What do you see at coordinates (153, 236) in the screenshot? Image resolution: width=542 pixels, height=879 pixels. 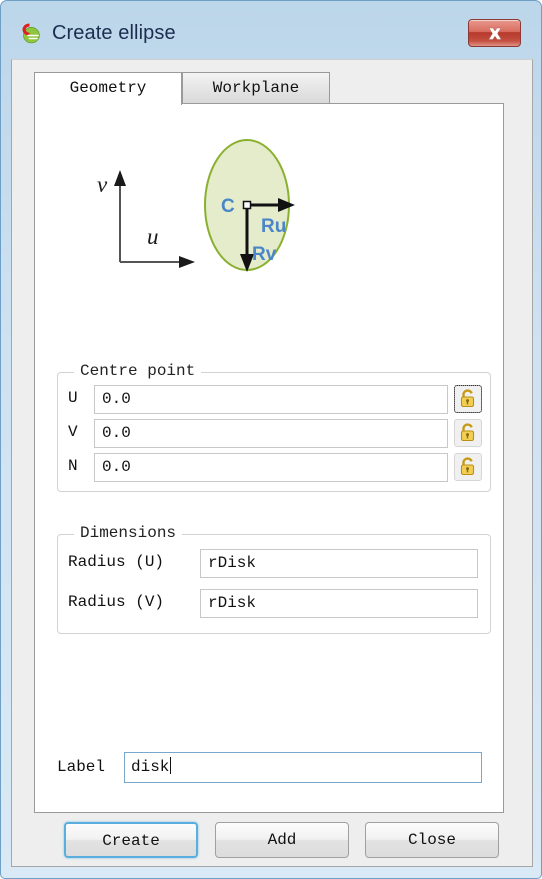 I see `axis-u-label: u` at bounding box center [153, 236].